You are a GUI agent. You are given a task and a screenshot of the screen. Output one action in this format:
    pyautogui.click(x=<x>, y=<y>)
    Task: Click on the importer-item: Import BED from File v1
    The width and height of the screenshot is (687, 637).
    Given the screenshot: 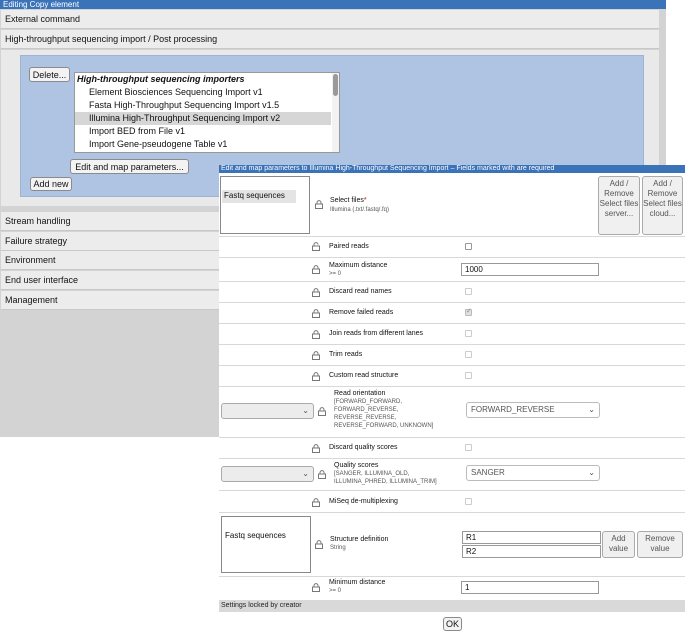 What is the action you would take?
    pyautogui.click(x=203, y=131)
    